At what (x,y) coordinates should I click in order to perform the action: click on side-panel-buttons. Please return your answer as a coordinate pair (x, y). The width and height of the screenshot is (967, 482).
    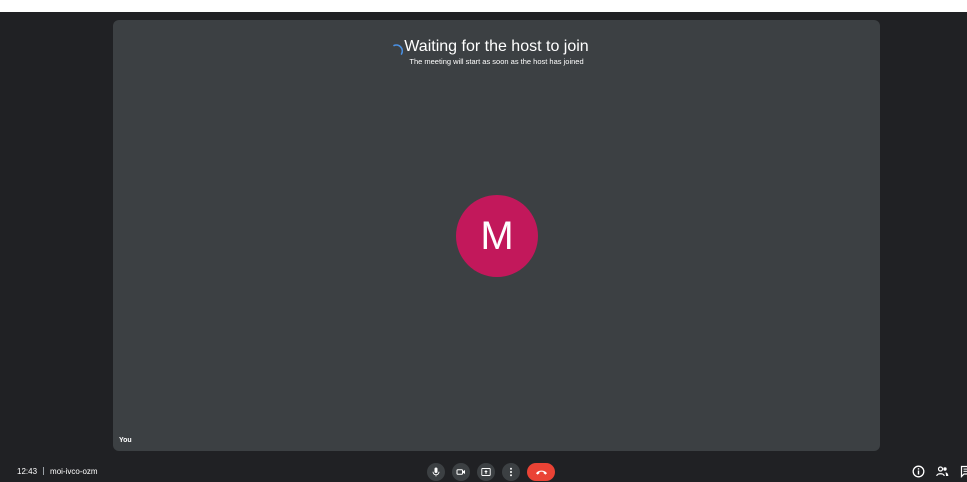
    Looking at the image, I should click on (939, 471).